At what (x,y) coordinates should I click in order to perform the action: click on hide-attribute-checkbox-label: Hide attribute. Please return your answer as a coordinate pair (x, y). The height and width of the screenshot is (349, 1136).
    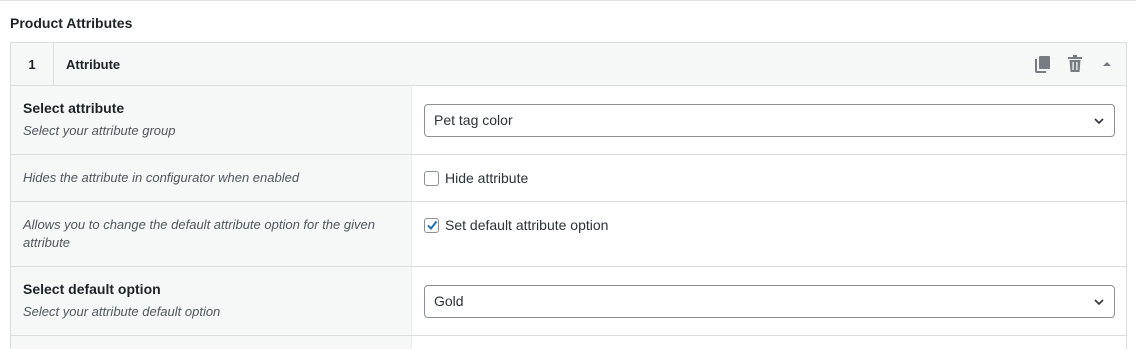
    Looking at the image, I should click on (487, 178).